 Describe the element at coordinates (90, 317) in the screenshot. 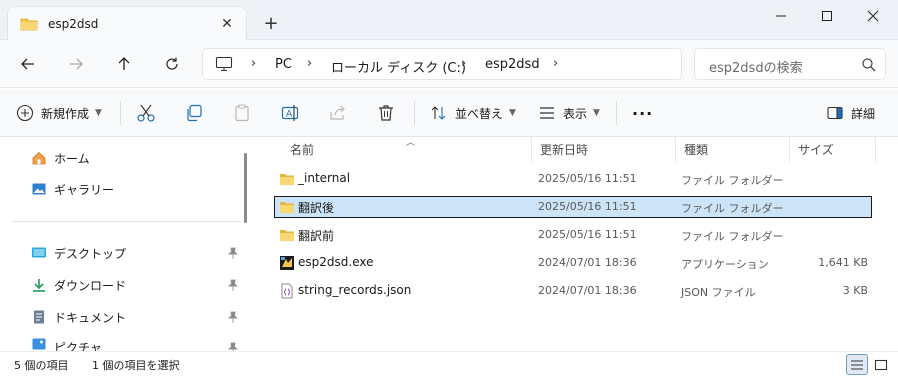

I see `sidebar-item-label: ドキュメント` at that location.